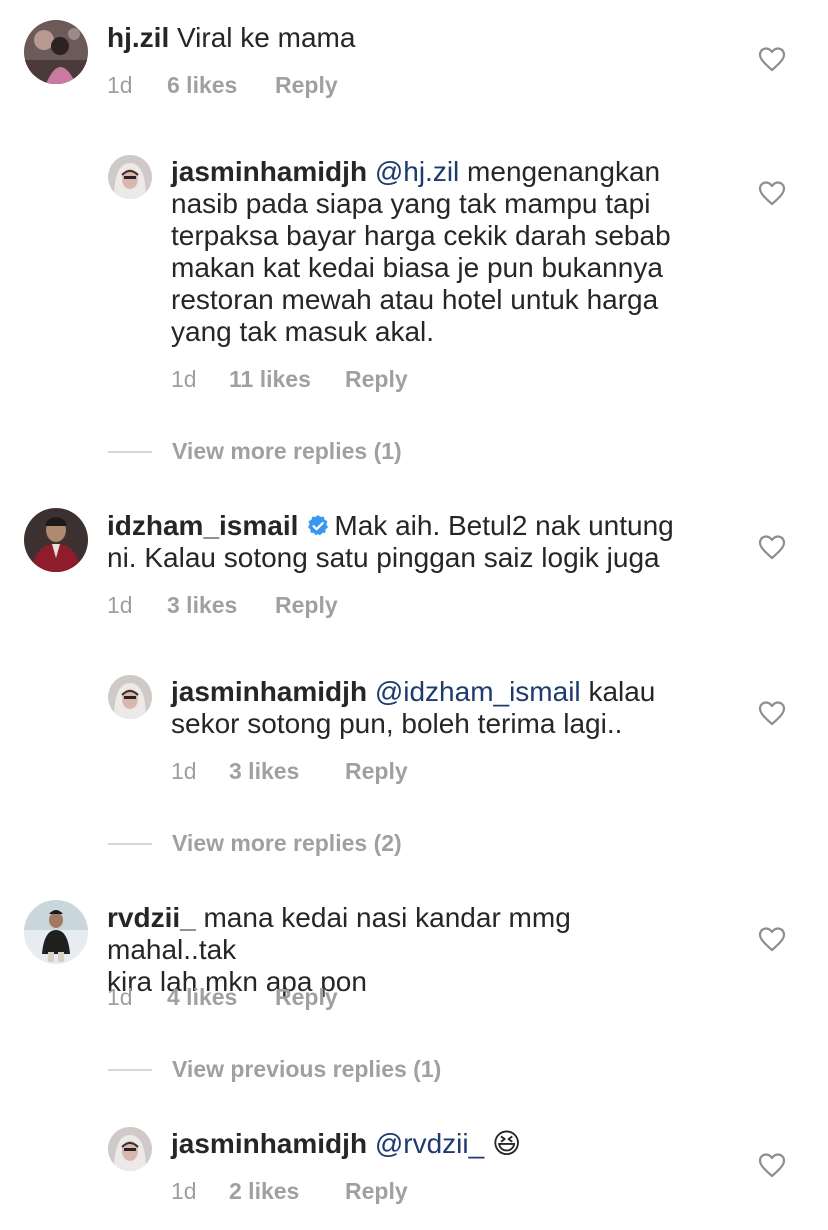 This screenshot has height=1230, width=828. I want to click on reply-likes: 3 likes, so click(287, 771).